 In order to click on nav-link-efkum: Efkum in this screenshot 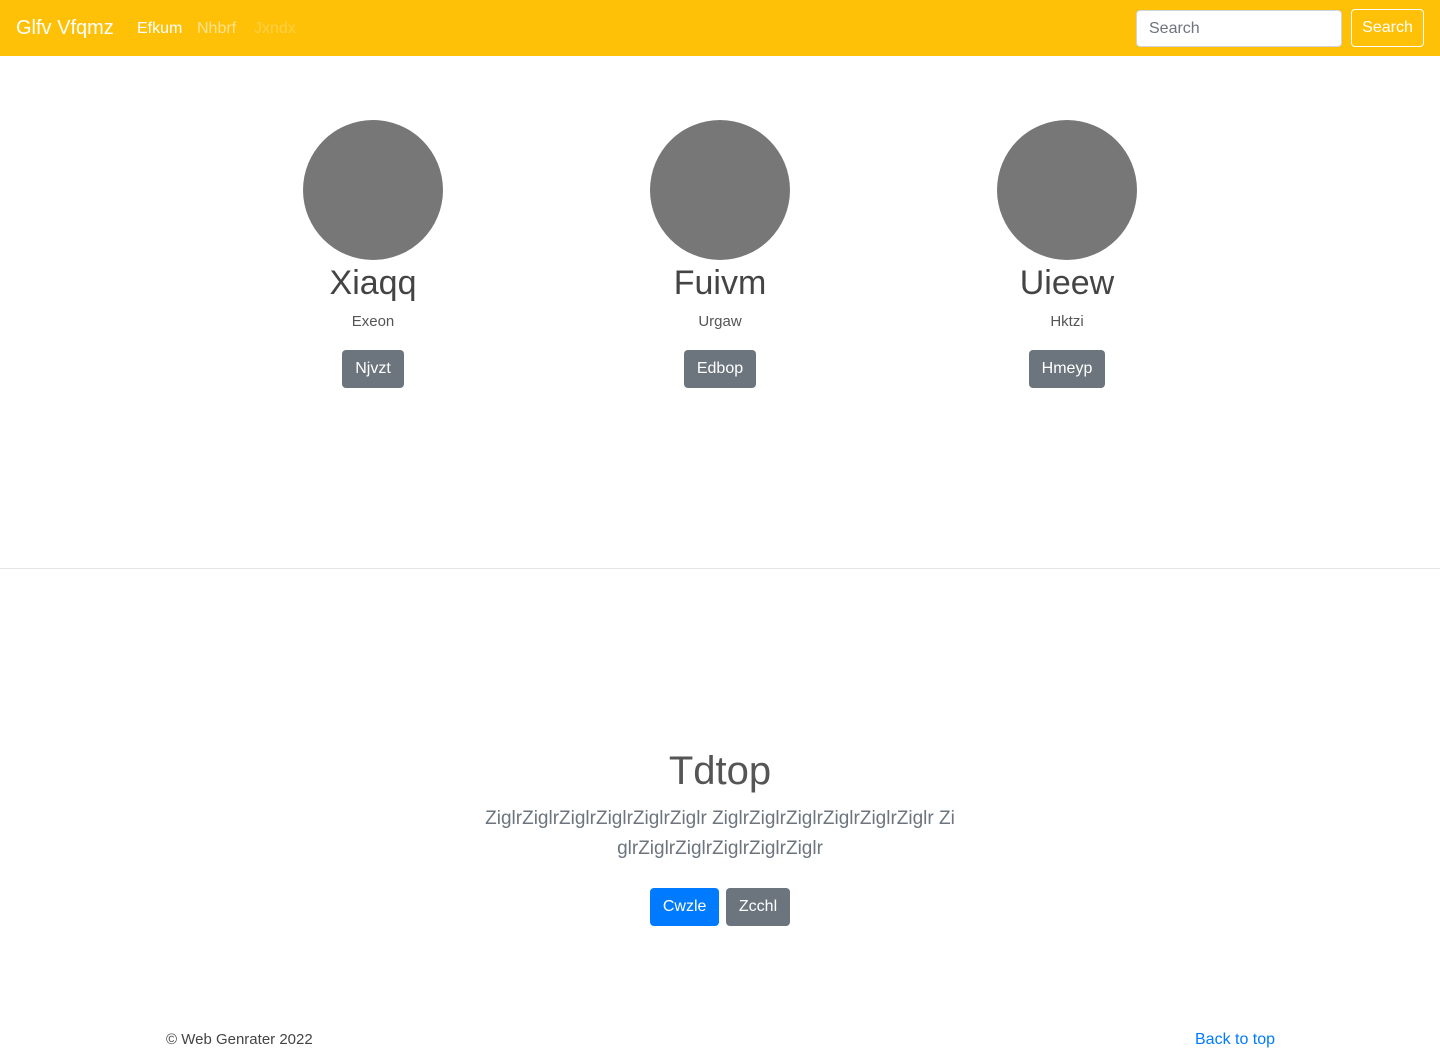, I will do `click(159, 29)`.